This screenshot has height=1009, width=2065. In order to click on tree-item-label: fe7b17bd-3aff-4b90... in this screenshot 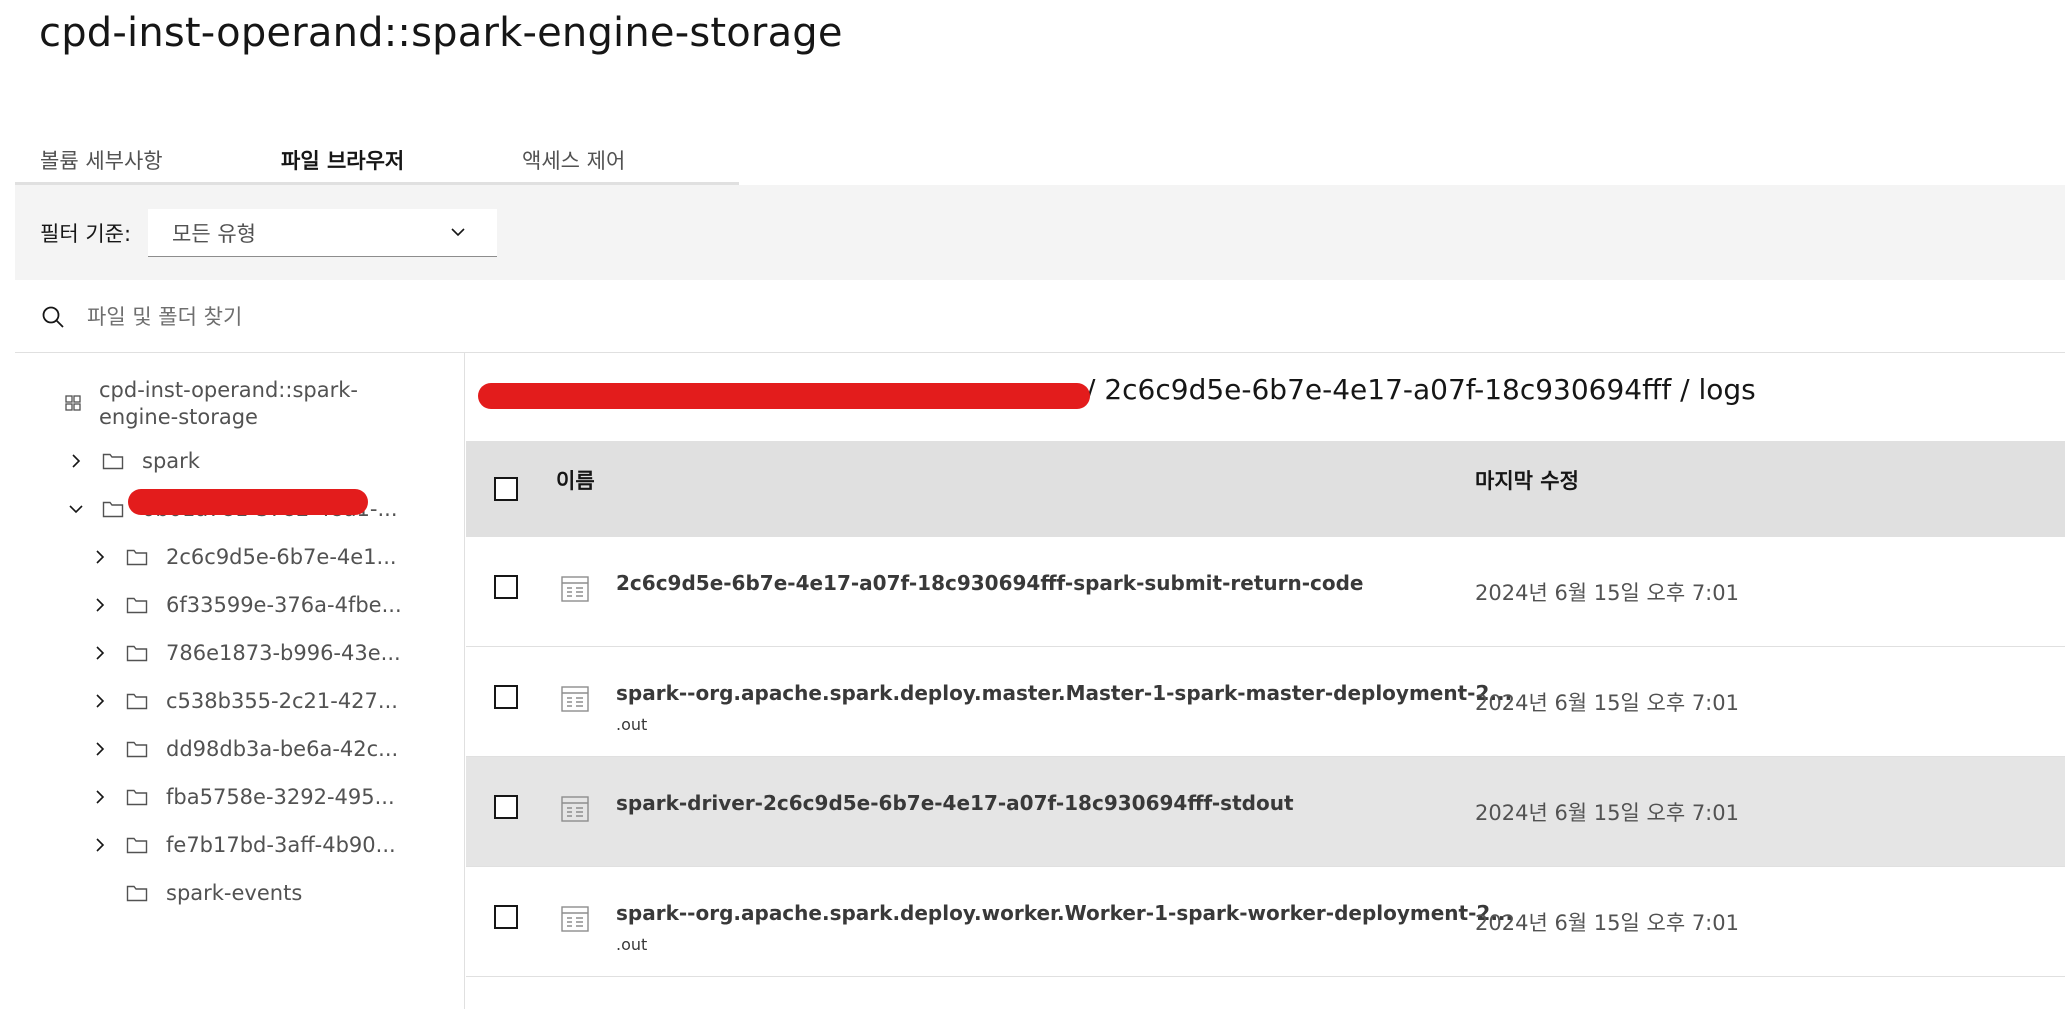, I will do `click(281, 845)`.